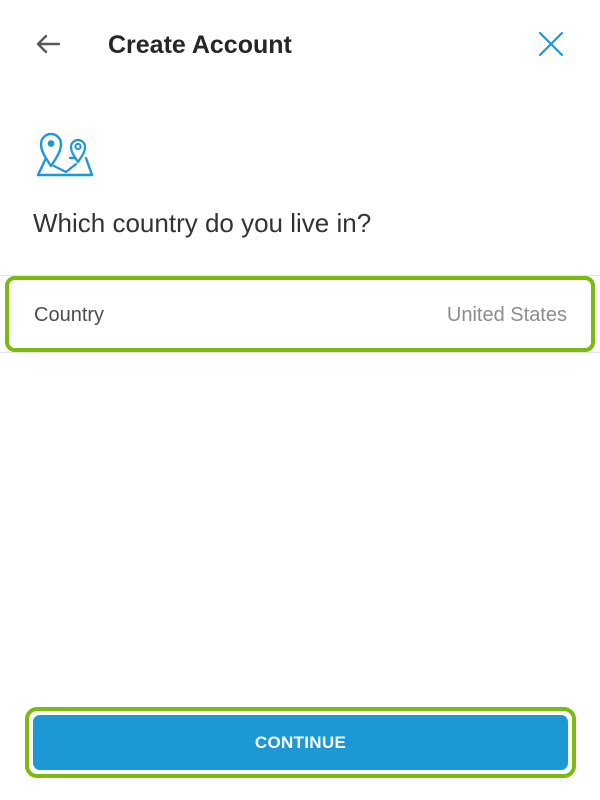  What do you see at coordinates (300, 314) in the screenshot?
I see `country-select-row: Country United States` at bounding box center [300, 314].